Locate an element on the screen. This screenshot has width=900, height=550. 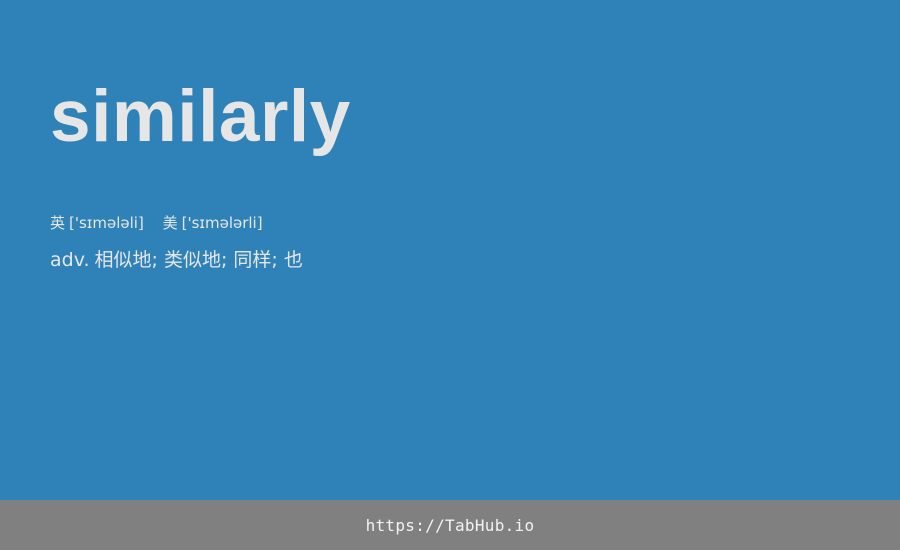
definition: adv. 相似地; 类似地; 同样; 也 is located at coordinates (176, 260).